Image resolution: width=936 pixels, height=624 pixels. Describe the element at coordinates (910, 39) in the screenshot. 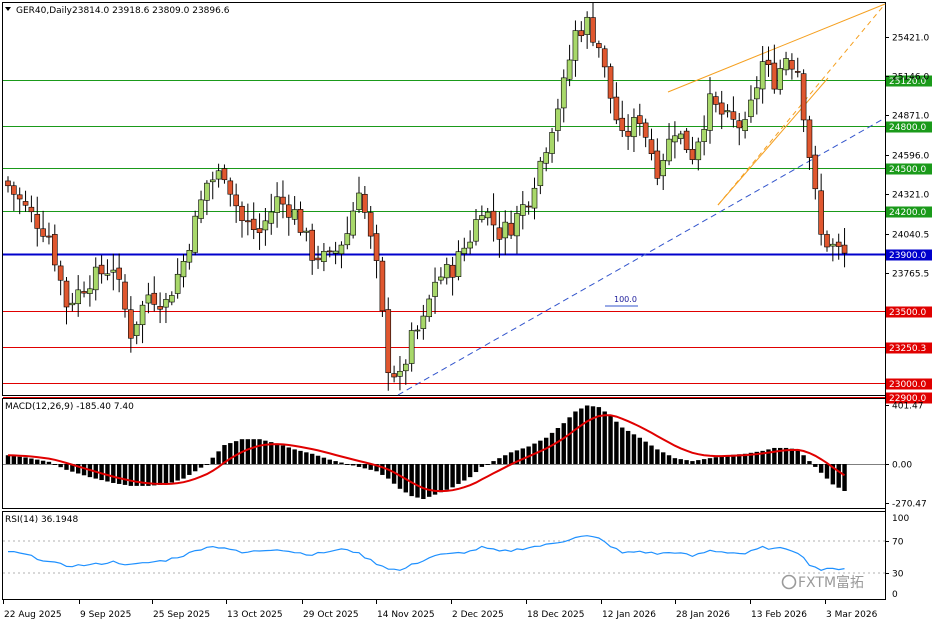

I see `price-tick-label: 25421.0` at that location.